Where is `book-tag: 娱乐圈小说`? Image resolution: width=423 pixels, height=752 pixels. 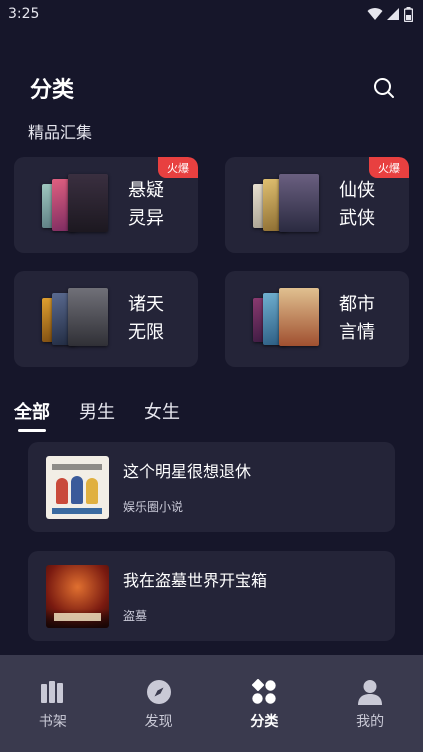
book-tag: 娱乐圈小说 is located at coordinates (153, 506).